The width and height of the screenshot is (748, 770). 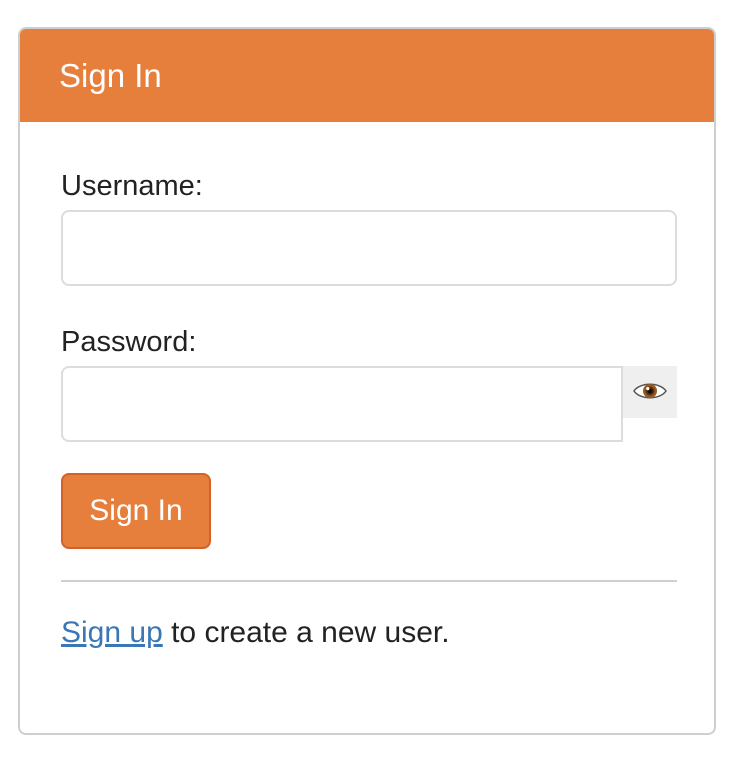 What do you see at coordinates (110, 75) in the screenshot?
I see `panel-title: Sign In` at bounding box center [110, 75].